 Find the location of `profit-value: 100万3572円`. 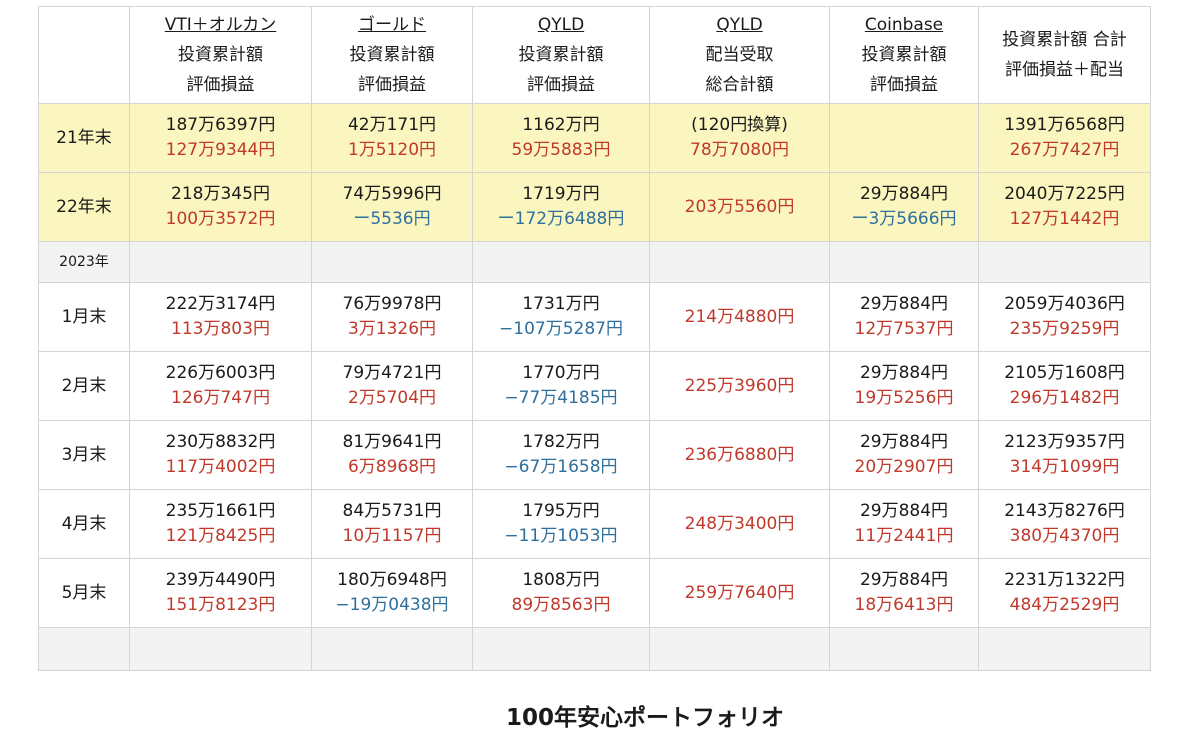

profit-value: 100万3572円 is located at coordinates (220, 219).